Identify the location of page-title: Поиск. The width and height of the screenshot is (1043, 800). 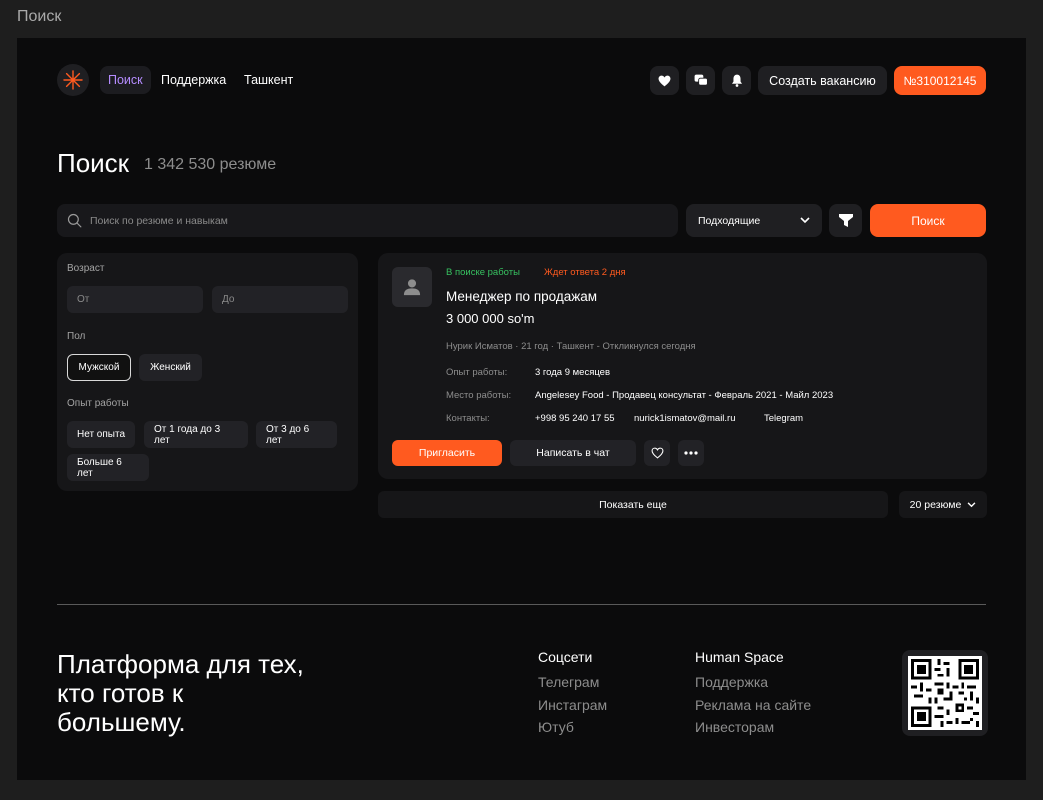
(93, 163).